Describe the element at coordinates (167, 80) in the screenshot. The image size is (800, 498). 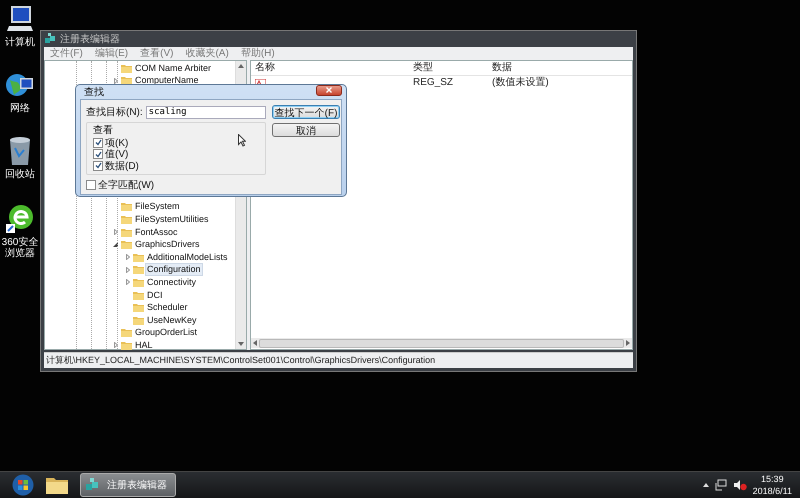
I see `tree-item: ComputerName` at that location.